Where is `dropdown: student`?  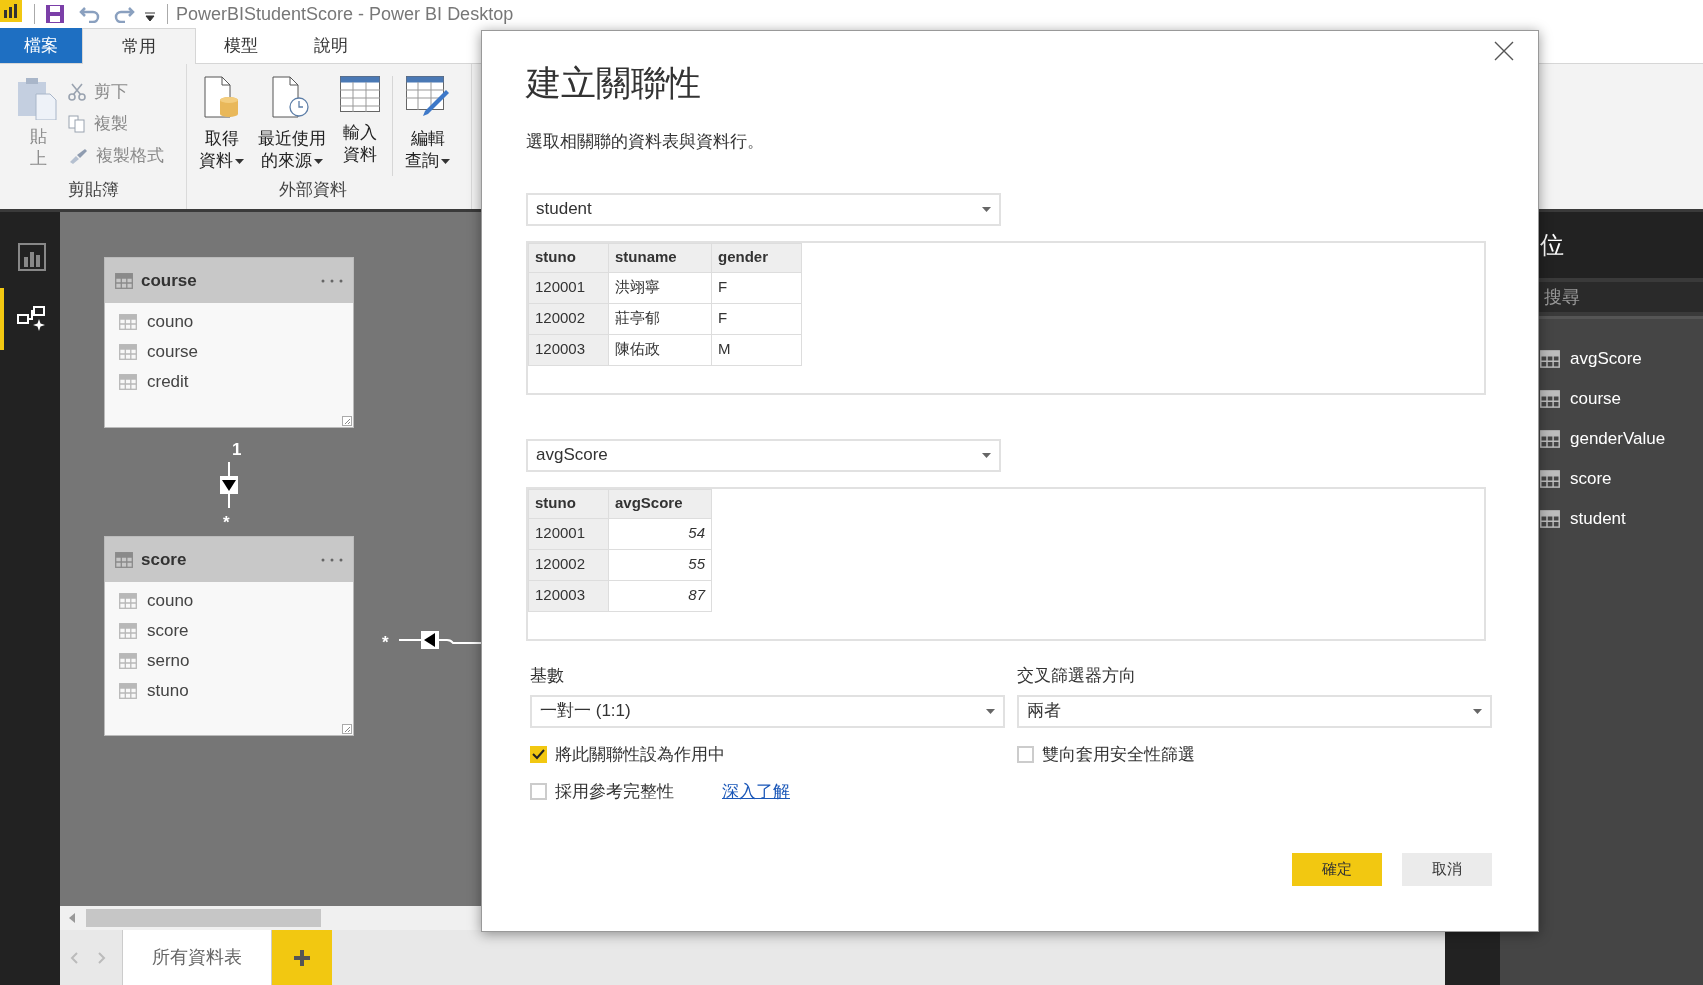
dropdown: student is located at coordinates (763, 209).